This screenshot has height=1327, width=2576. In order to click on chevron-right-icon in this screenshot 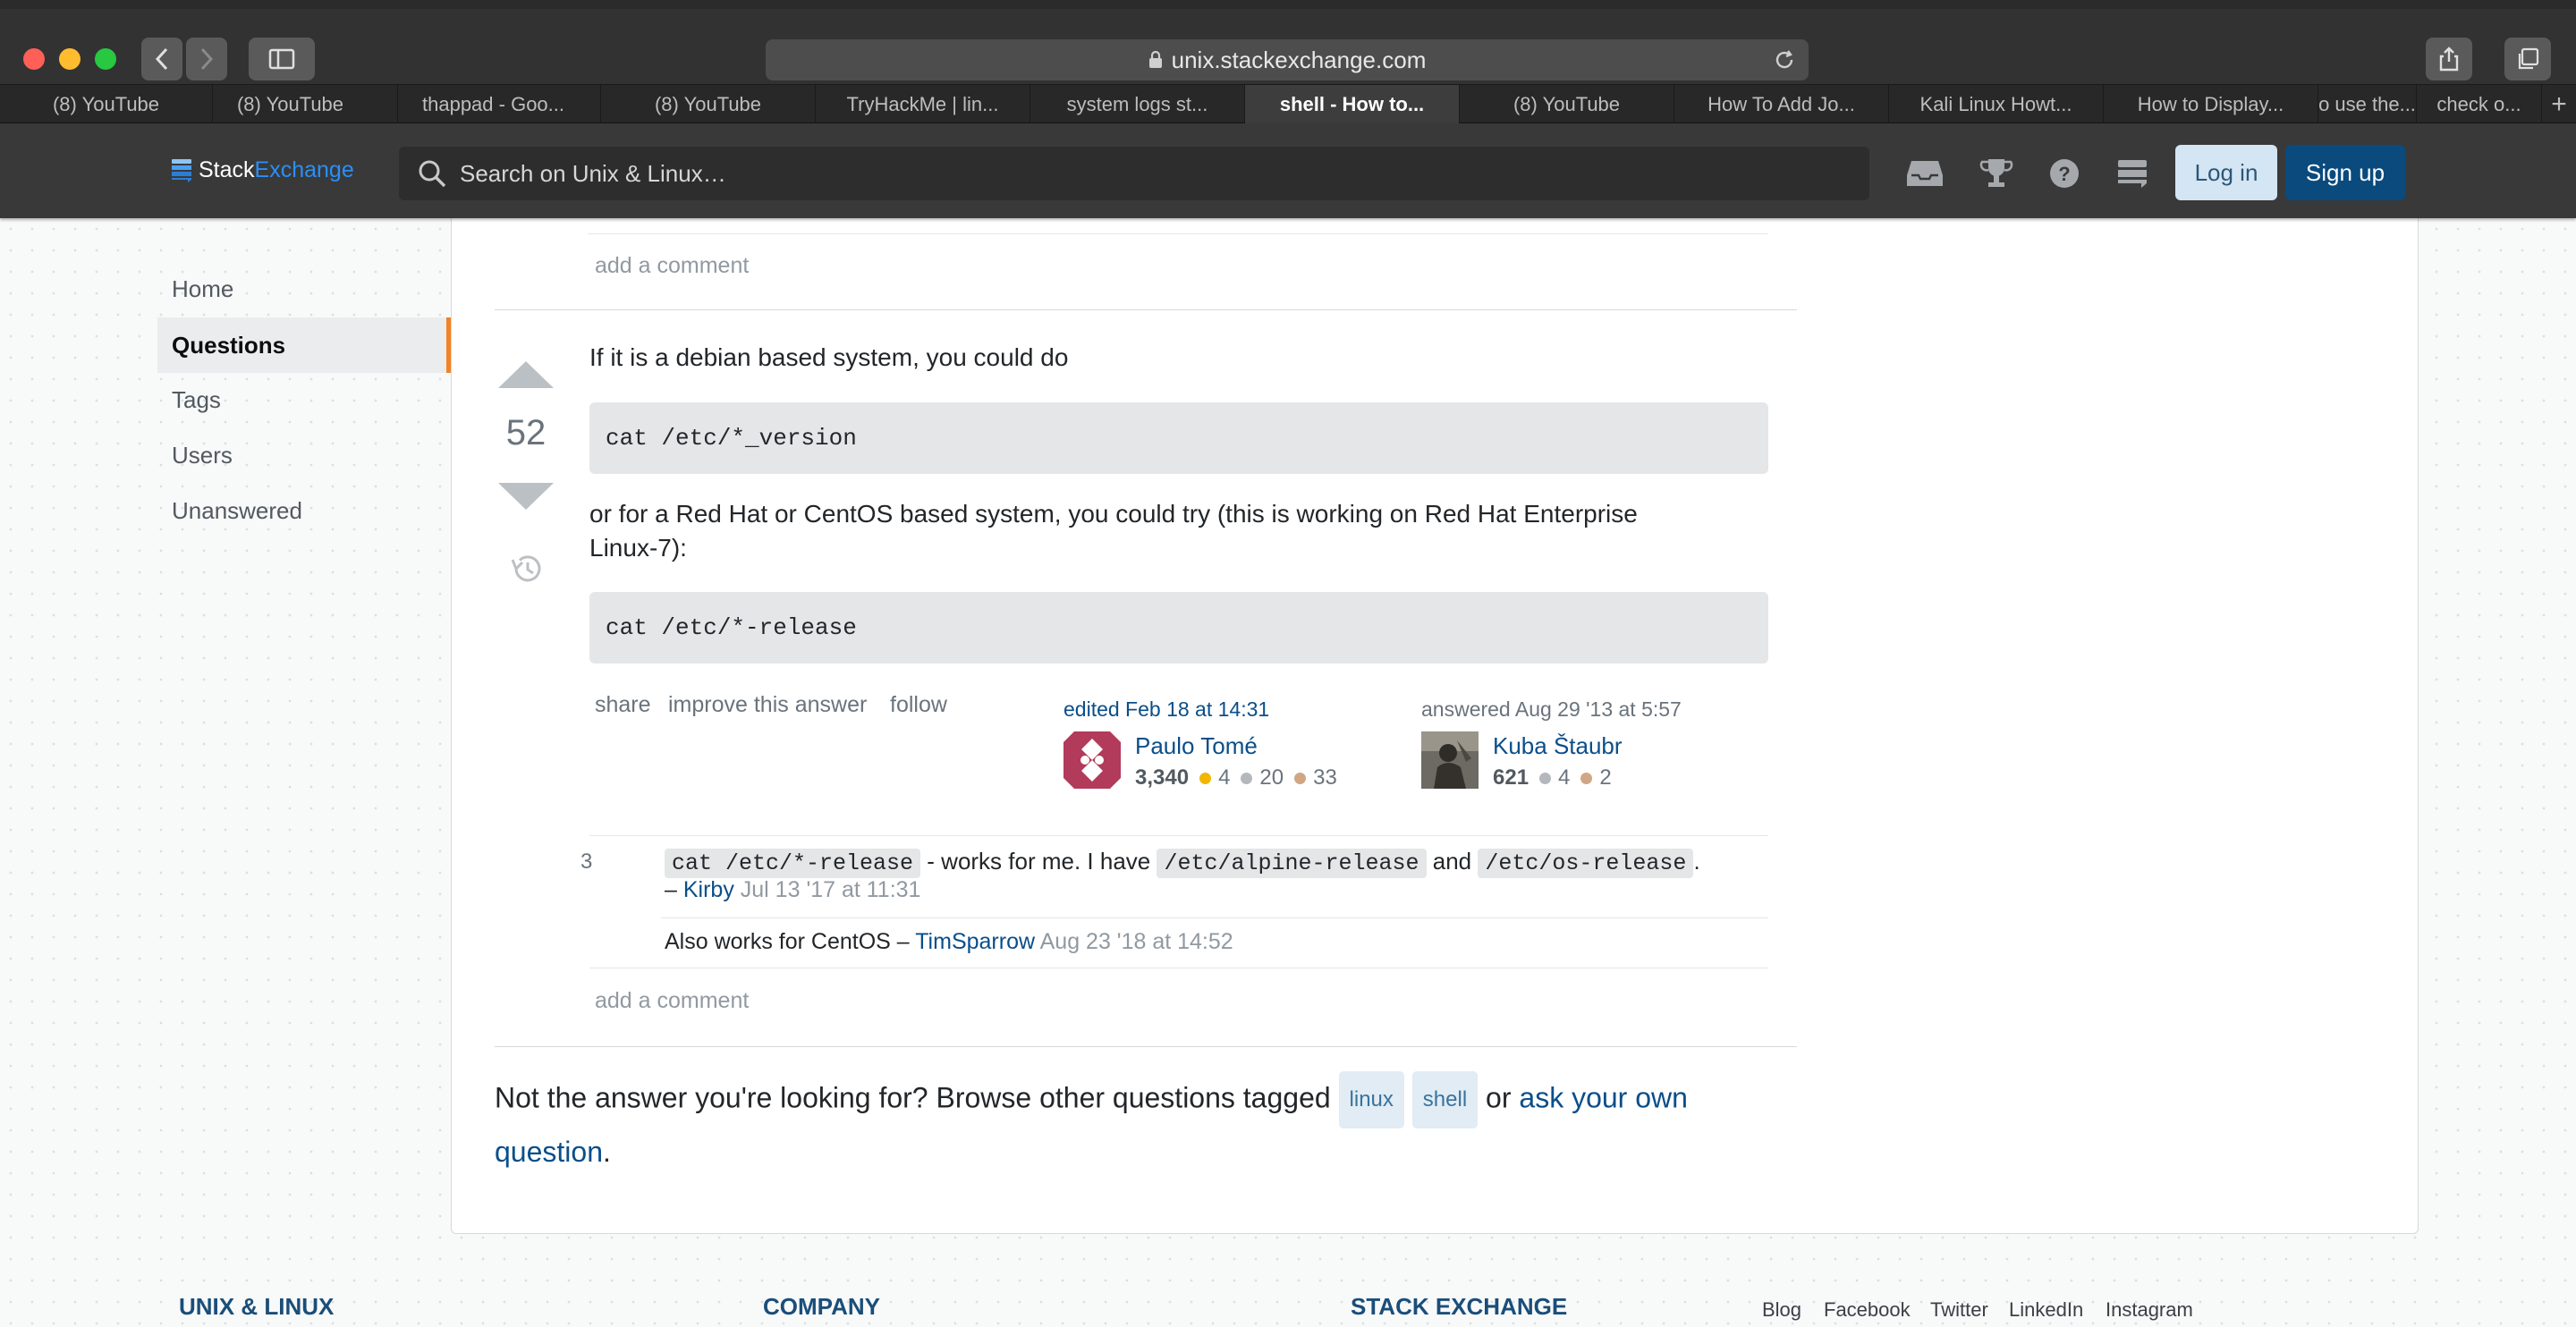, I will do `click(207, 59)`.